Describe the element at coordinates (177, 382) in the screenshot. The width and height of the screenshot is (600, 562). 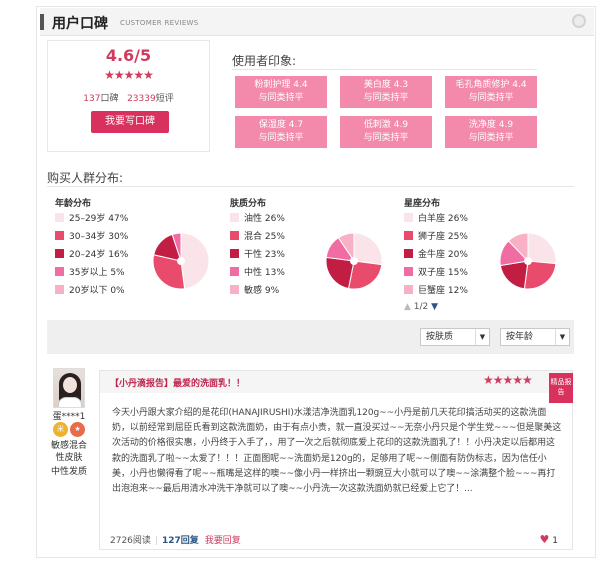
I see `review-title: 【小丹滴报告】最爱的洗面乳！！` at that location.